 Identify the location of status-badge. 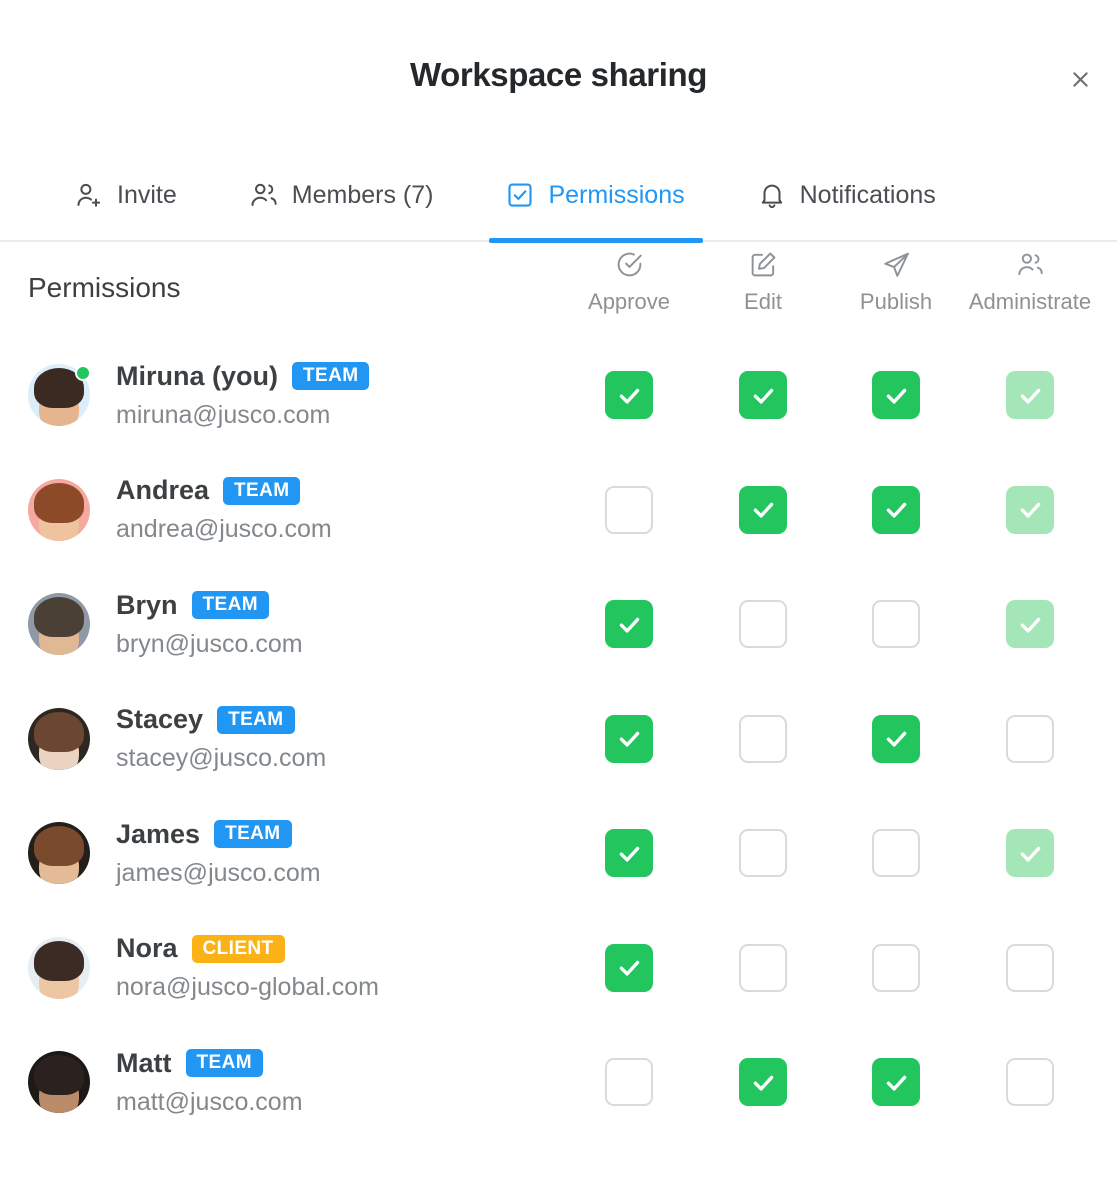
(83, 373).